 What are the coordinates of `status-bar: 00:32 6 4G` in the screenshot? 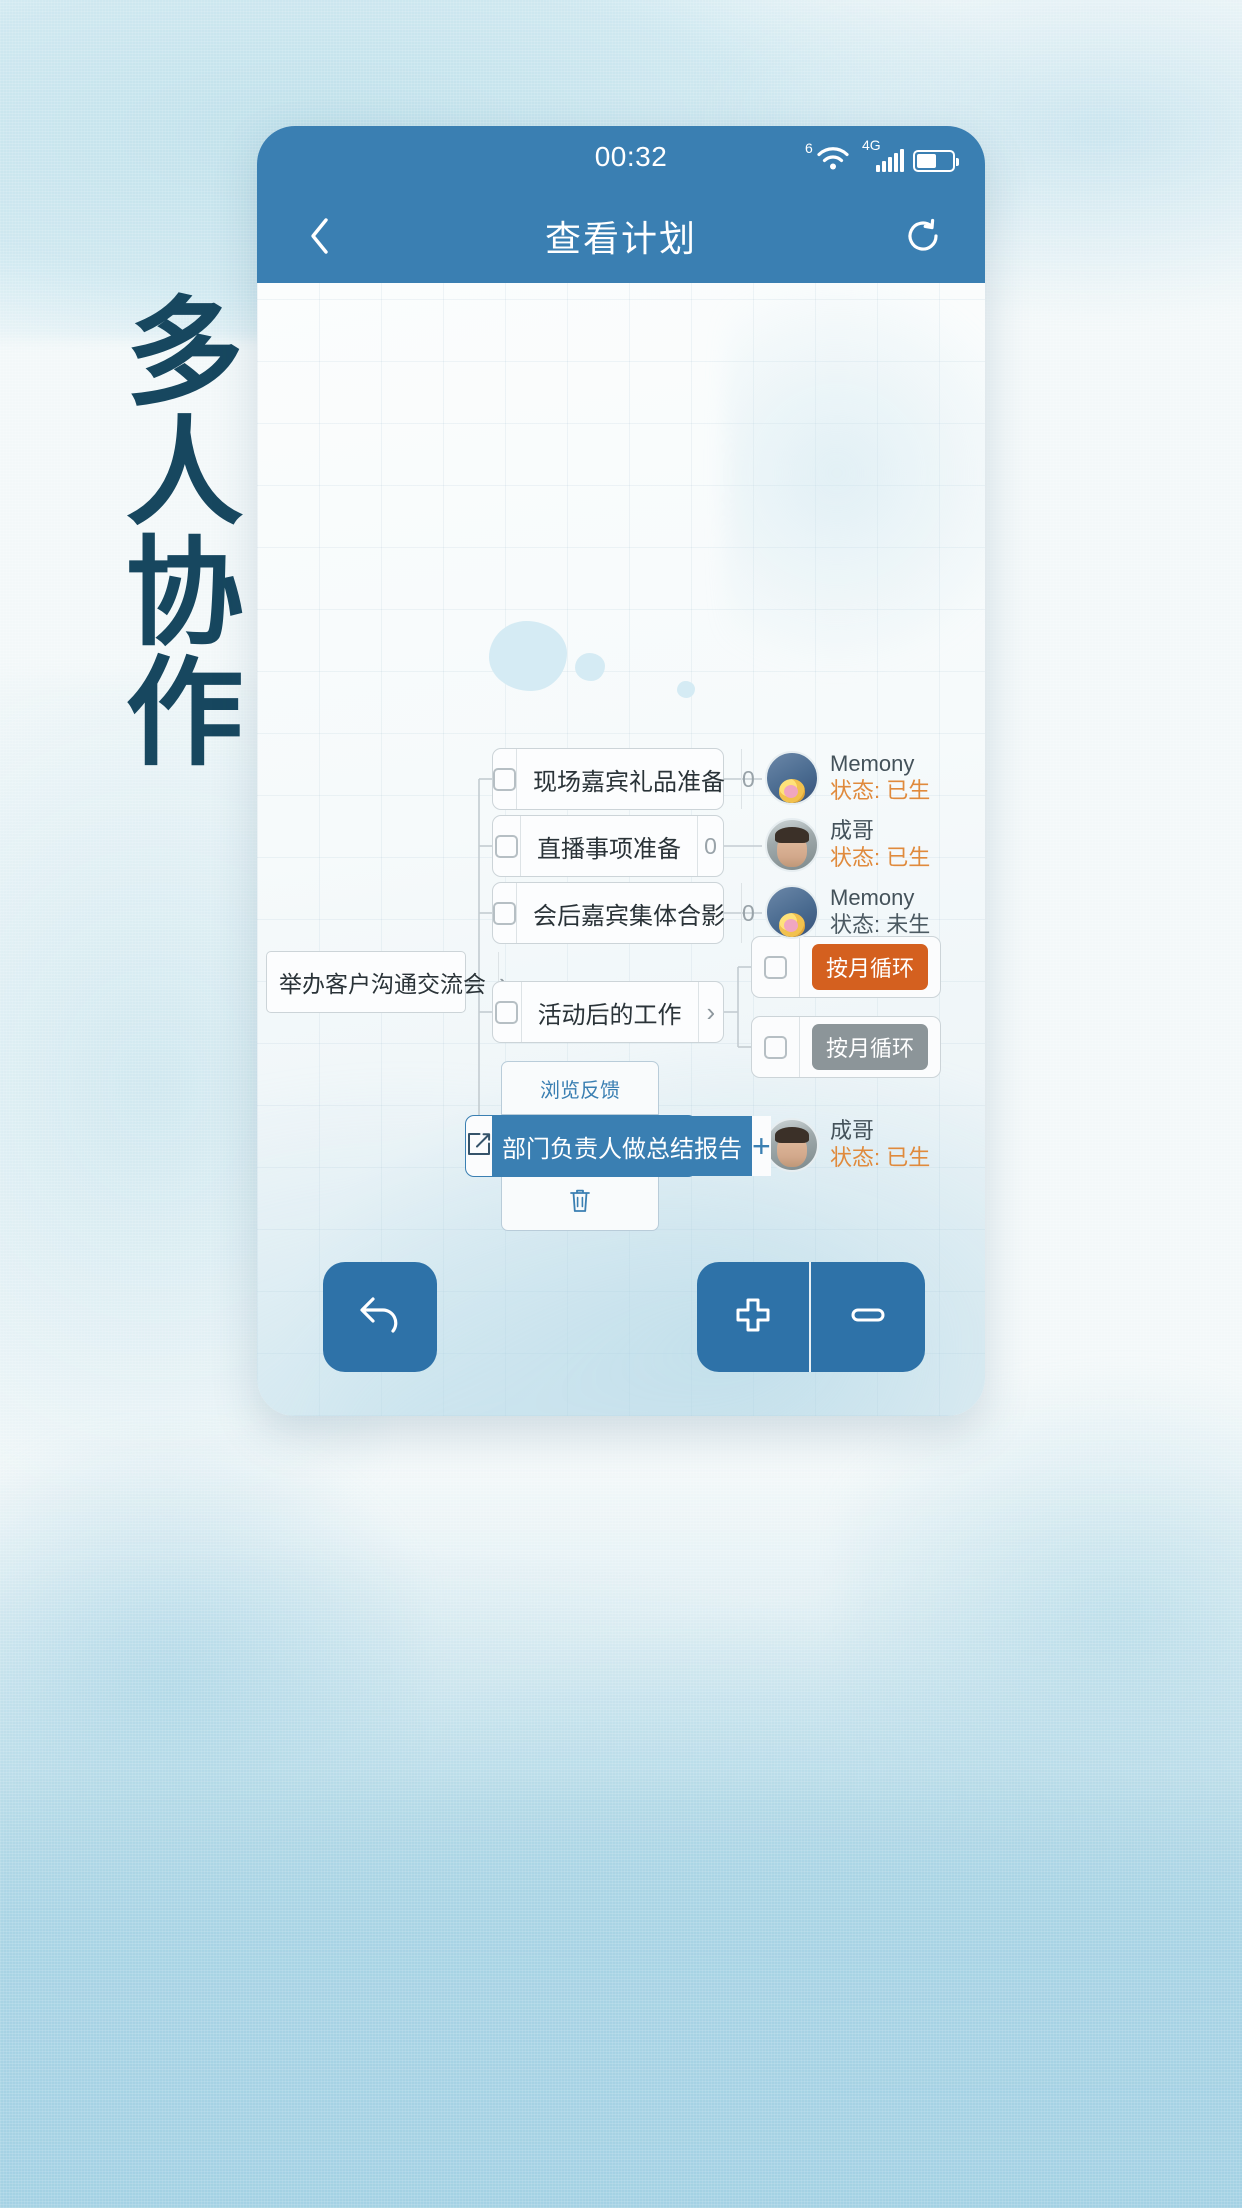 It's located at (621, 157).